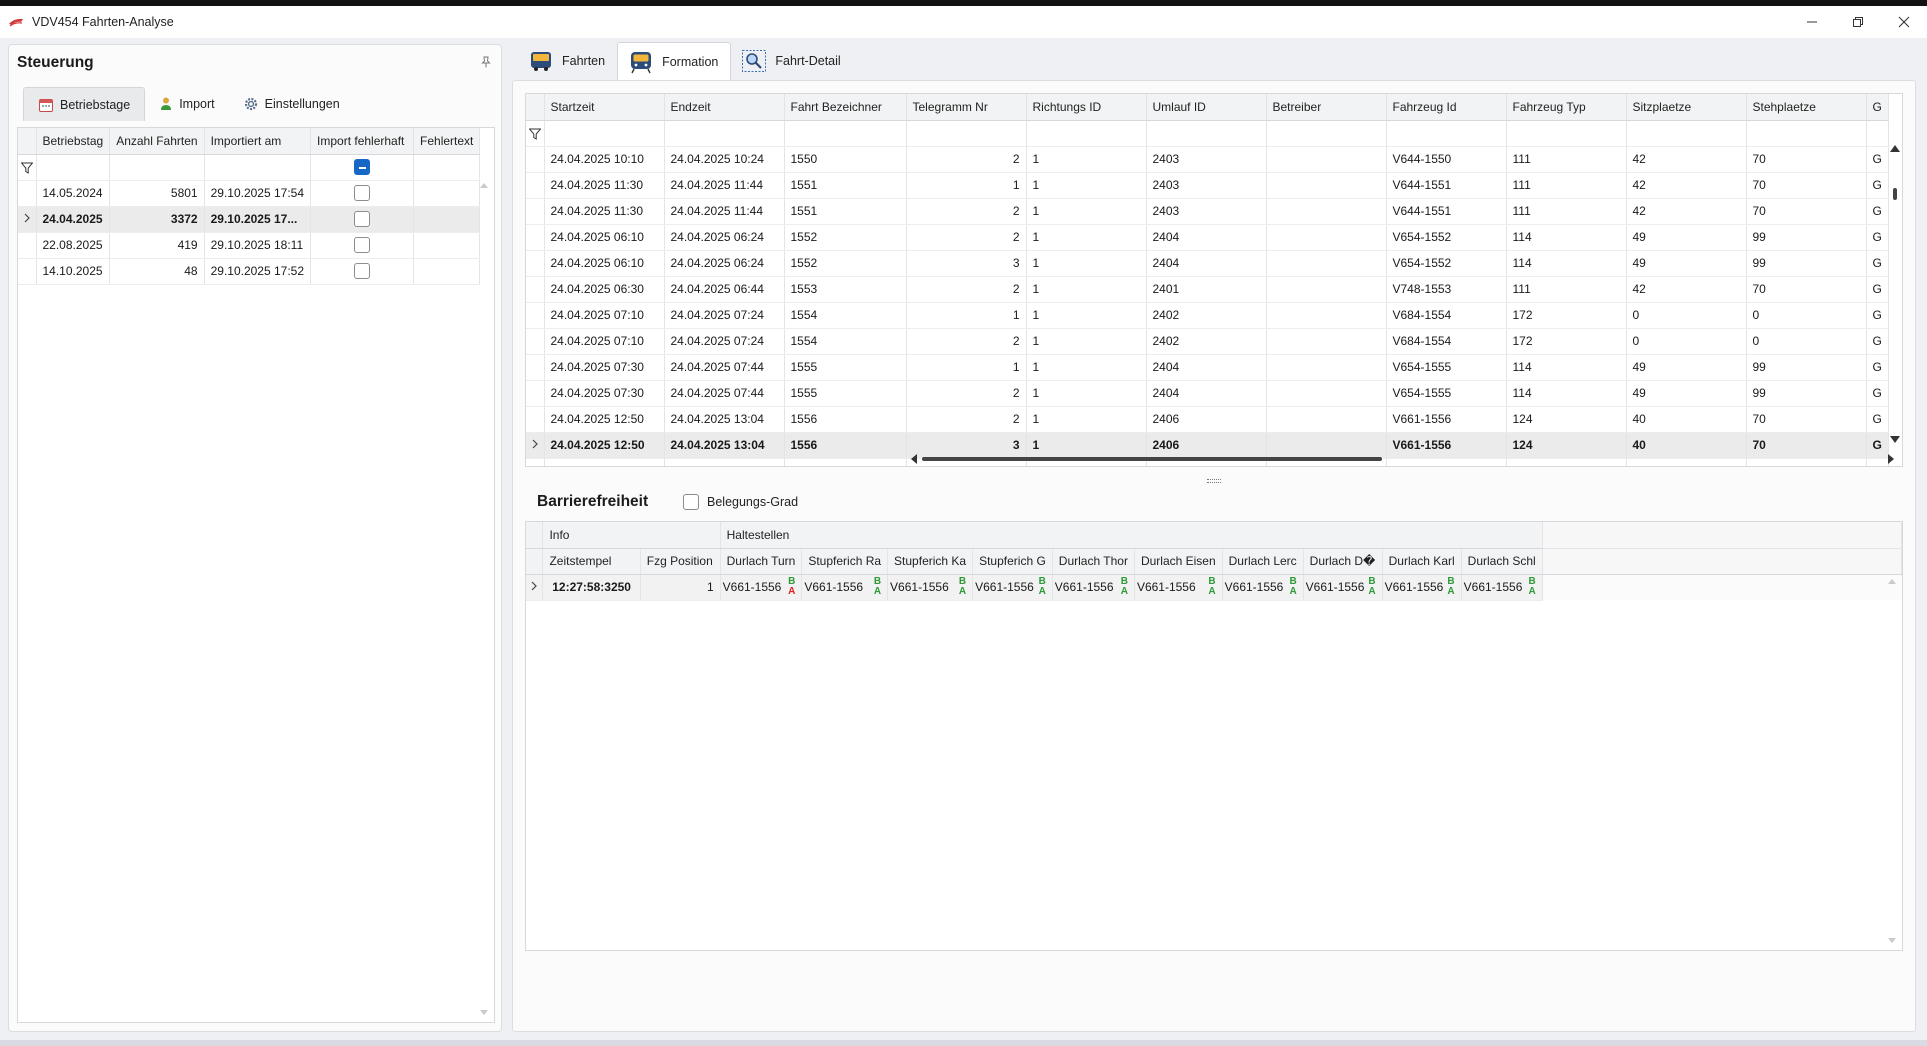 This screenshot has height=1046, width=1927. I want to click on tab-formation: Formation, so click(674, 61).